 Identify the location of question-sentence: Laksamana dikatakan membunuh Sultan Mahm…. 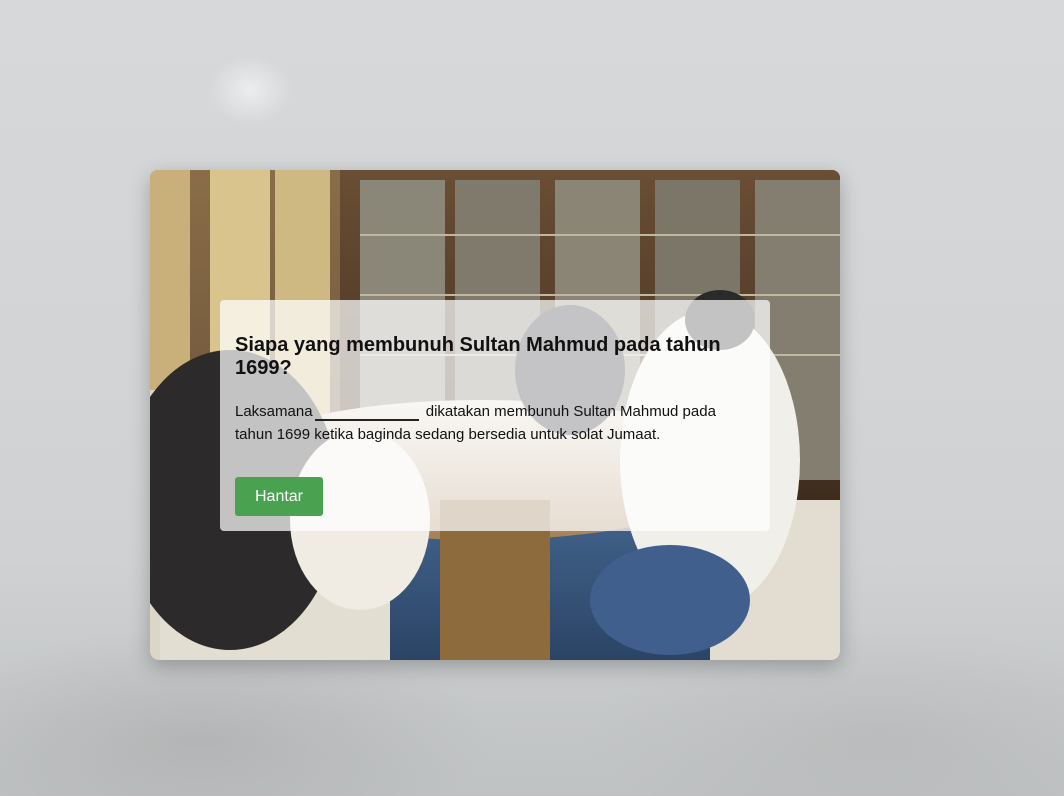
(495, 423).